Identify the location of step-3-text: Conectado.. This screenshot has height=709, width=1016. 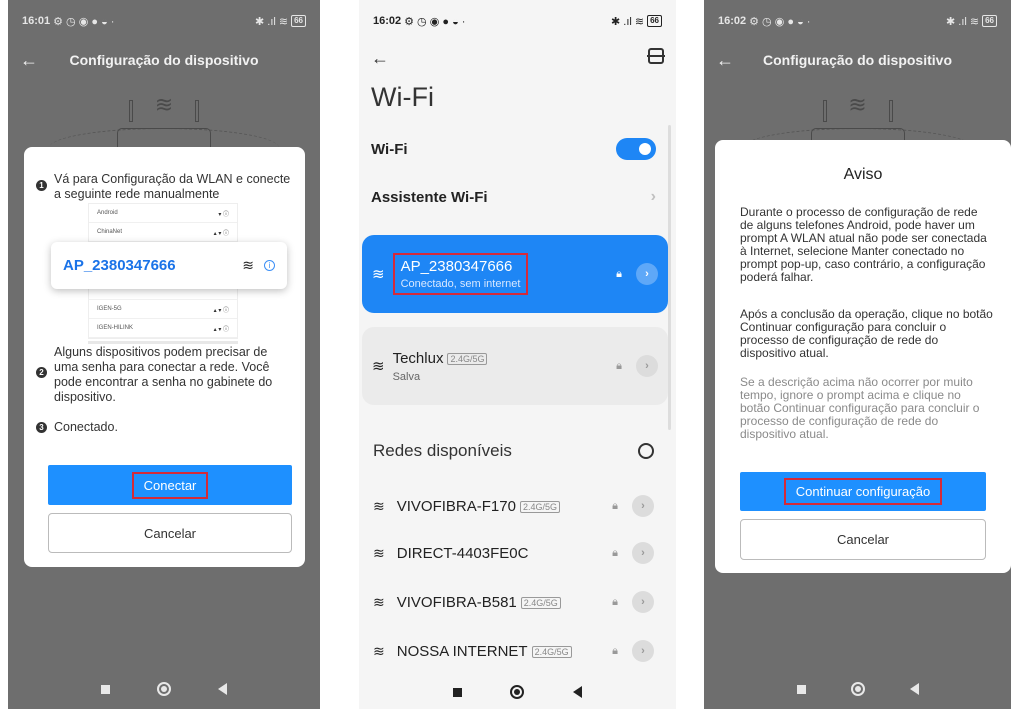
(86, 427).